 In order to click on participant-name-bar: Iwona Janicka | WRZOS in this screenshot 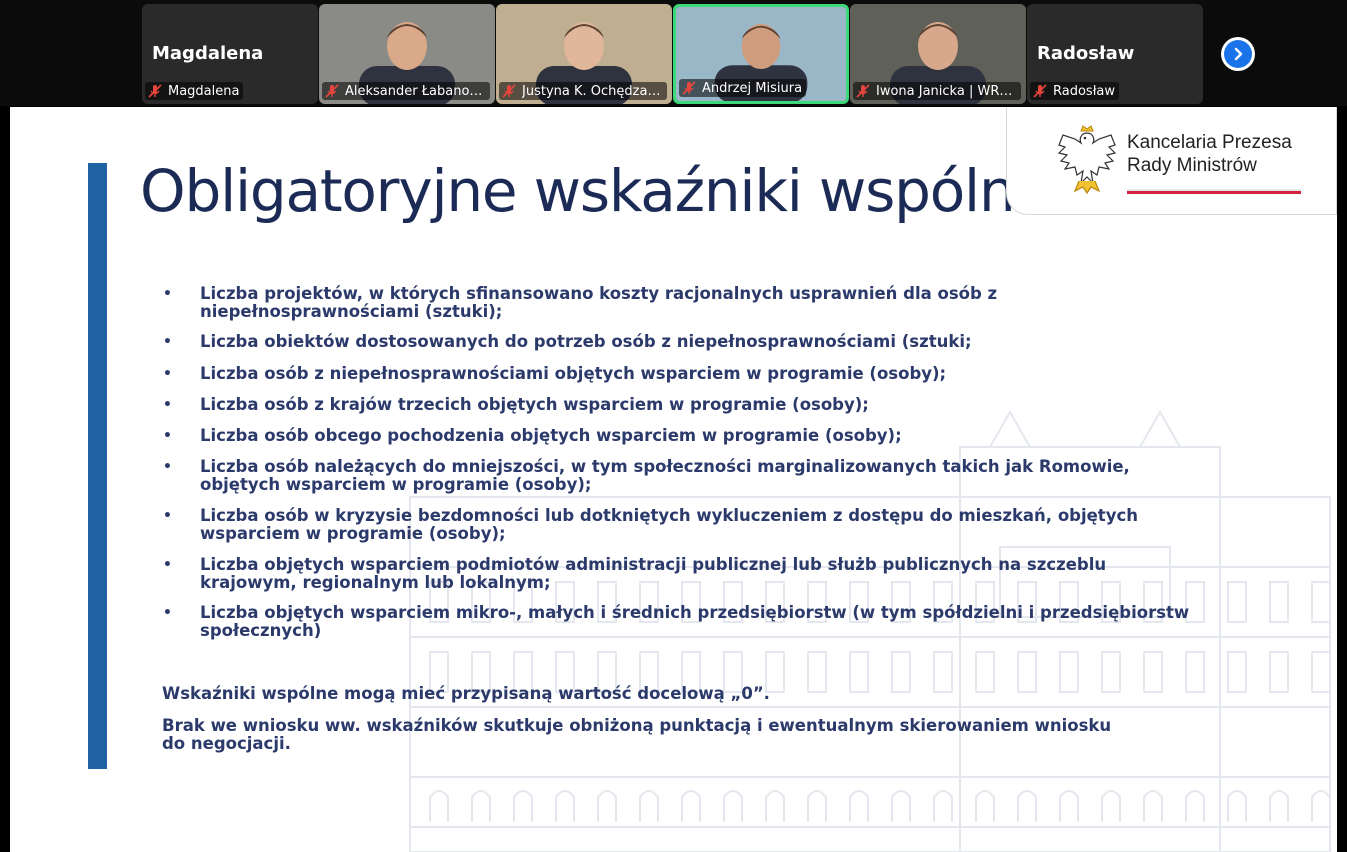, I will do `click(937, 91)`.